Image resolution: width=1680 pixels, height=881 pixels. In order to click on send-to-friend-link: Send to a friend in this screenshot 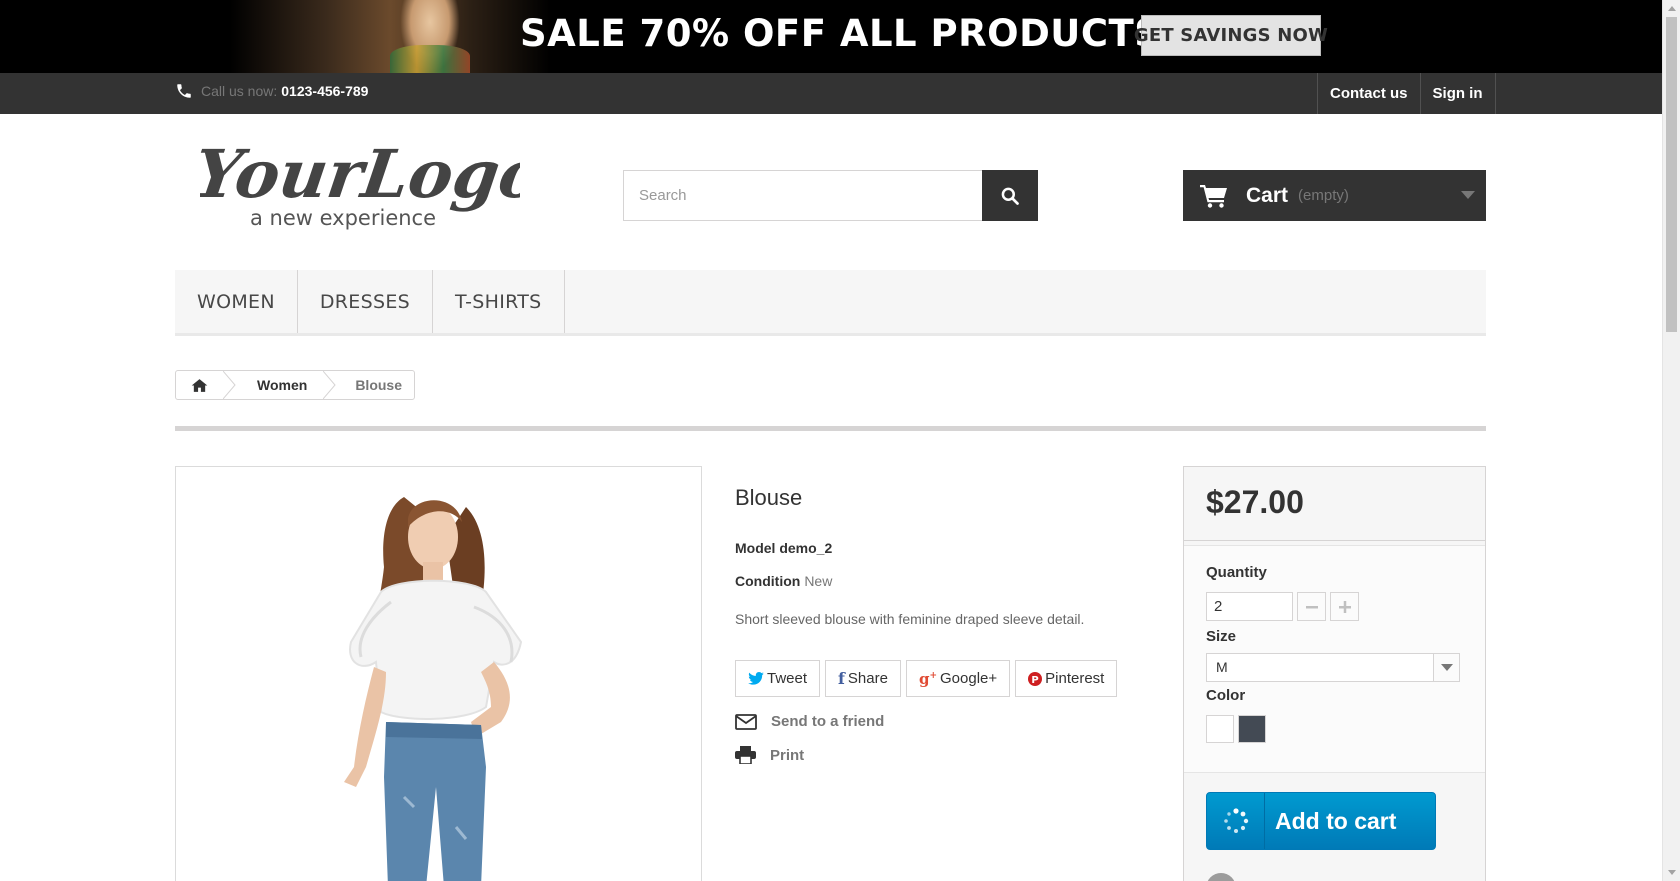, I will do `click(809, 721)`.